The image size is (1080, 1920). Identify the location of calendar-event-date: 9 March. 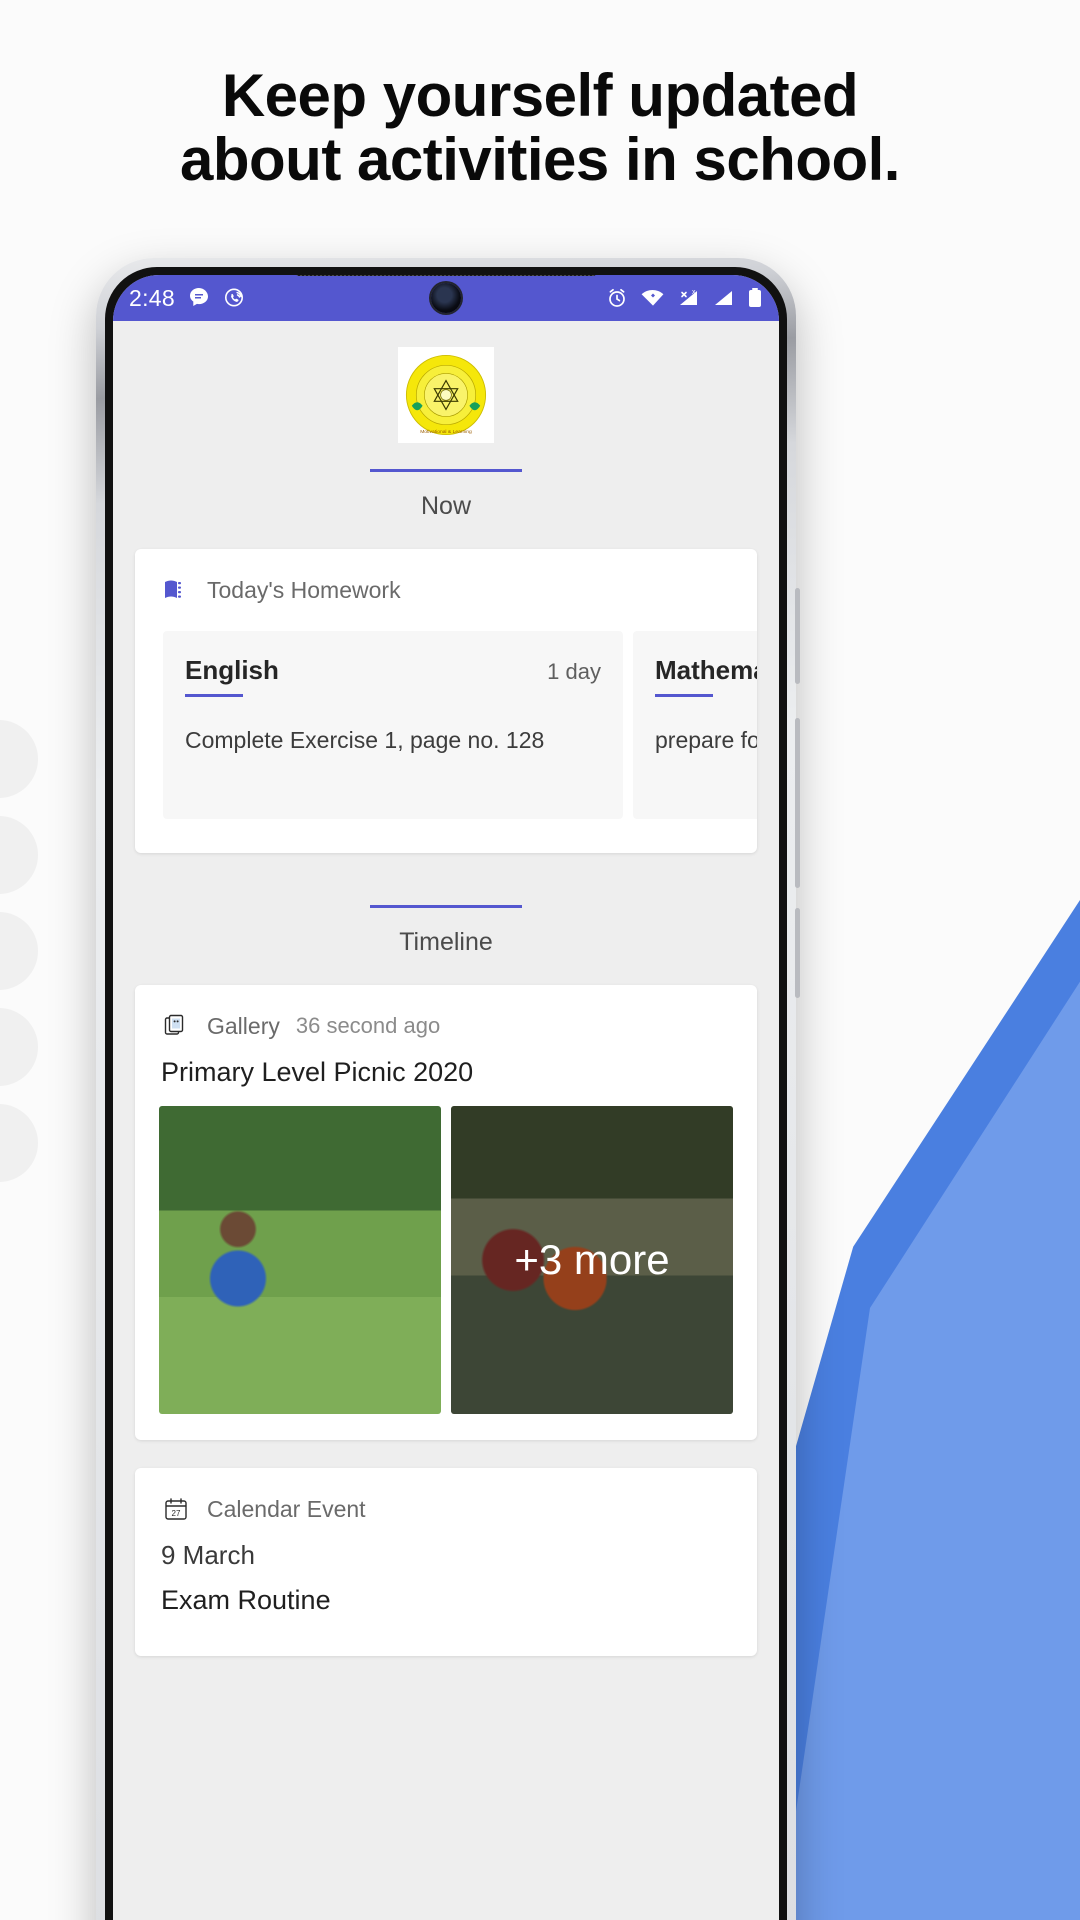
(208, 1555).